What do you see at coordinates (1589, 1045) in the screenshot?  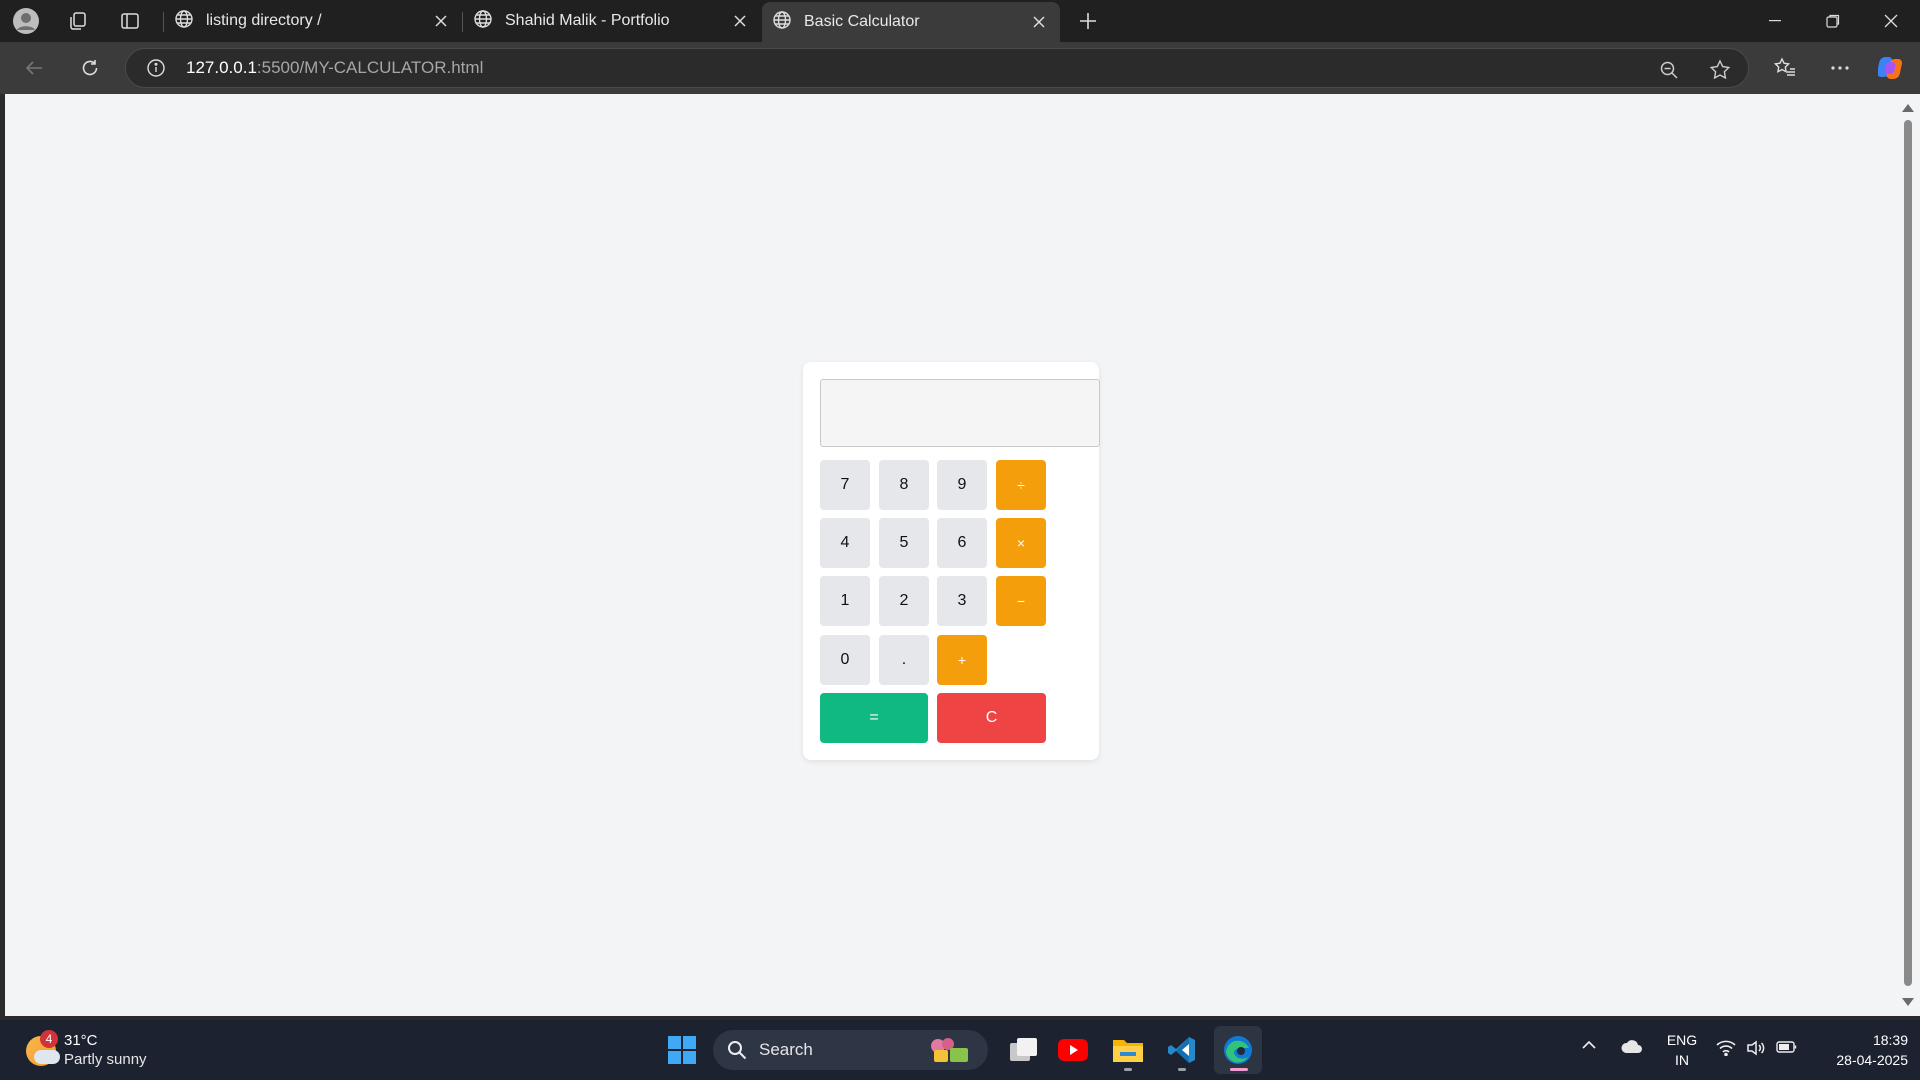 I see `chevron-up-icon` at bounding box center [1589, 1045].